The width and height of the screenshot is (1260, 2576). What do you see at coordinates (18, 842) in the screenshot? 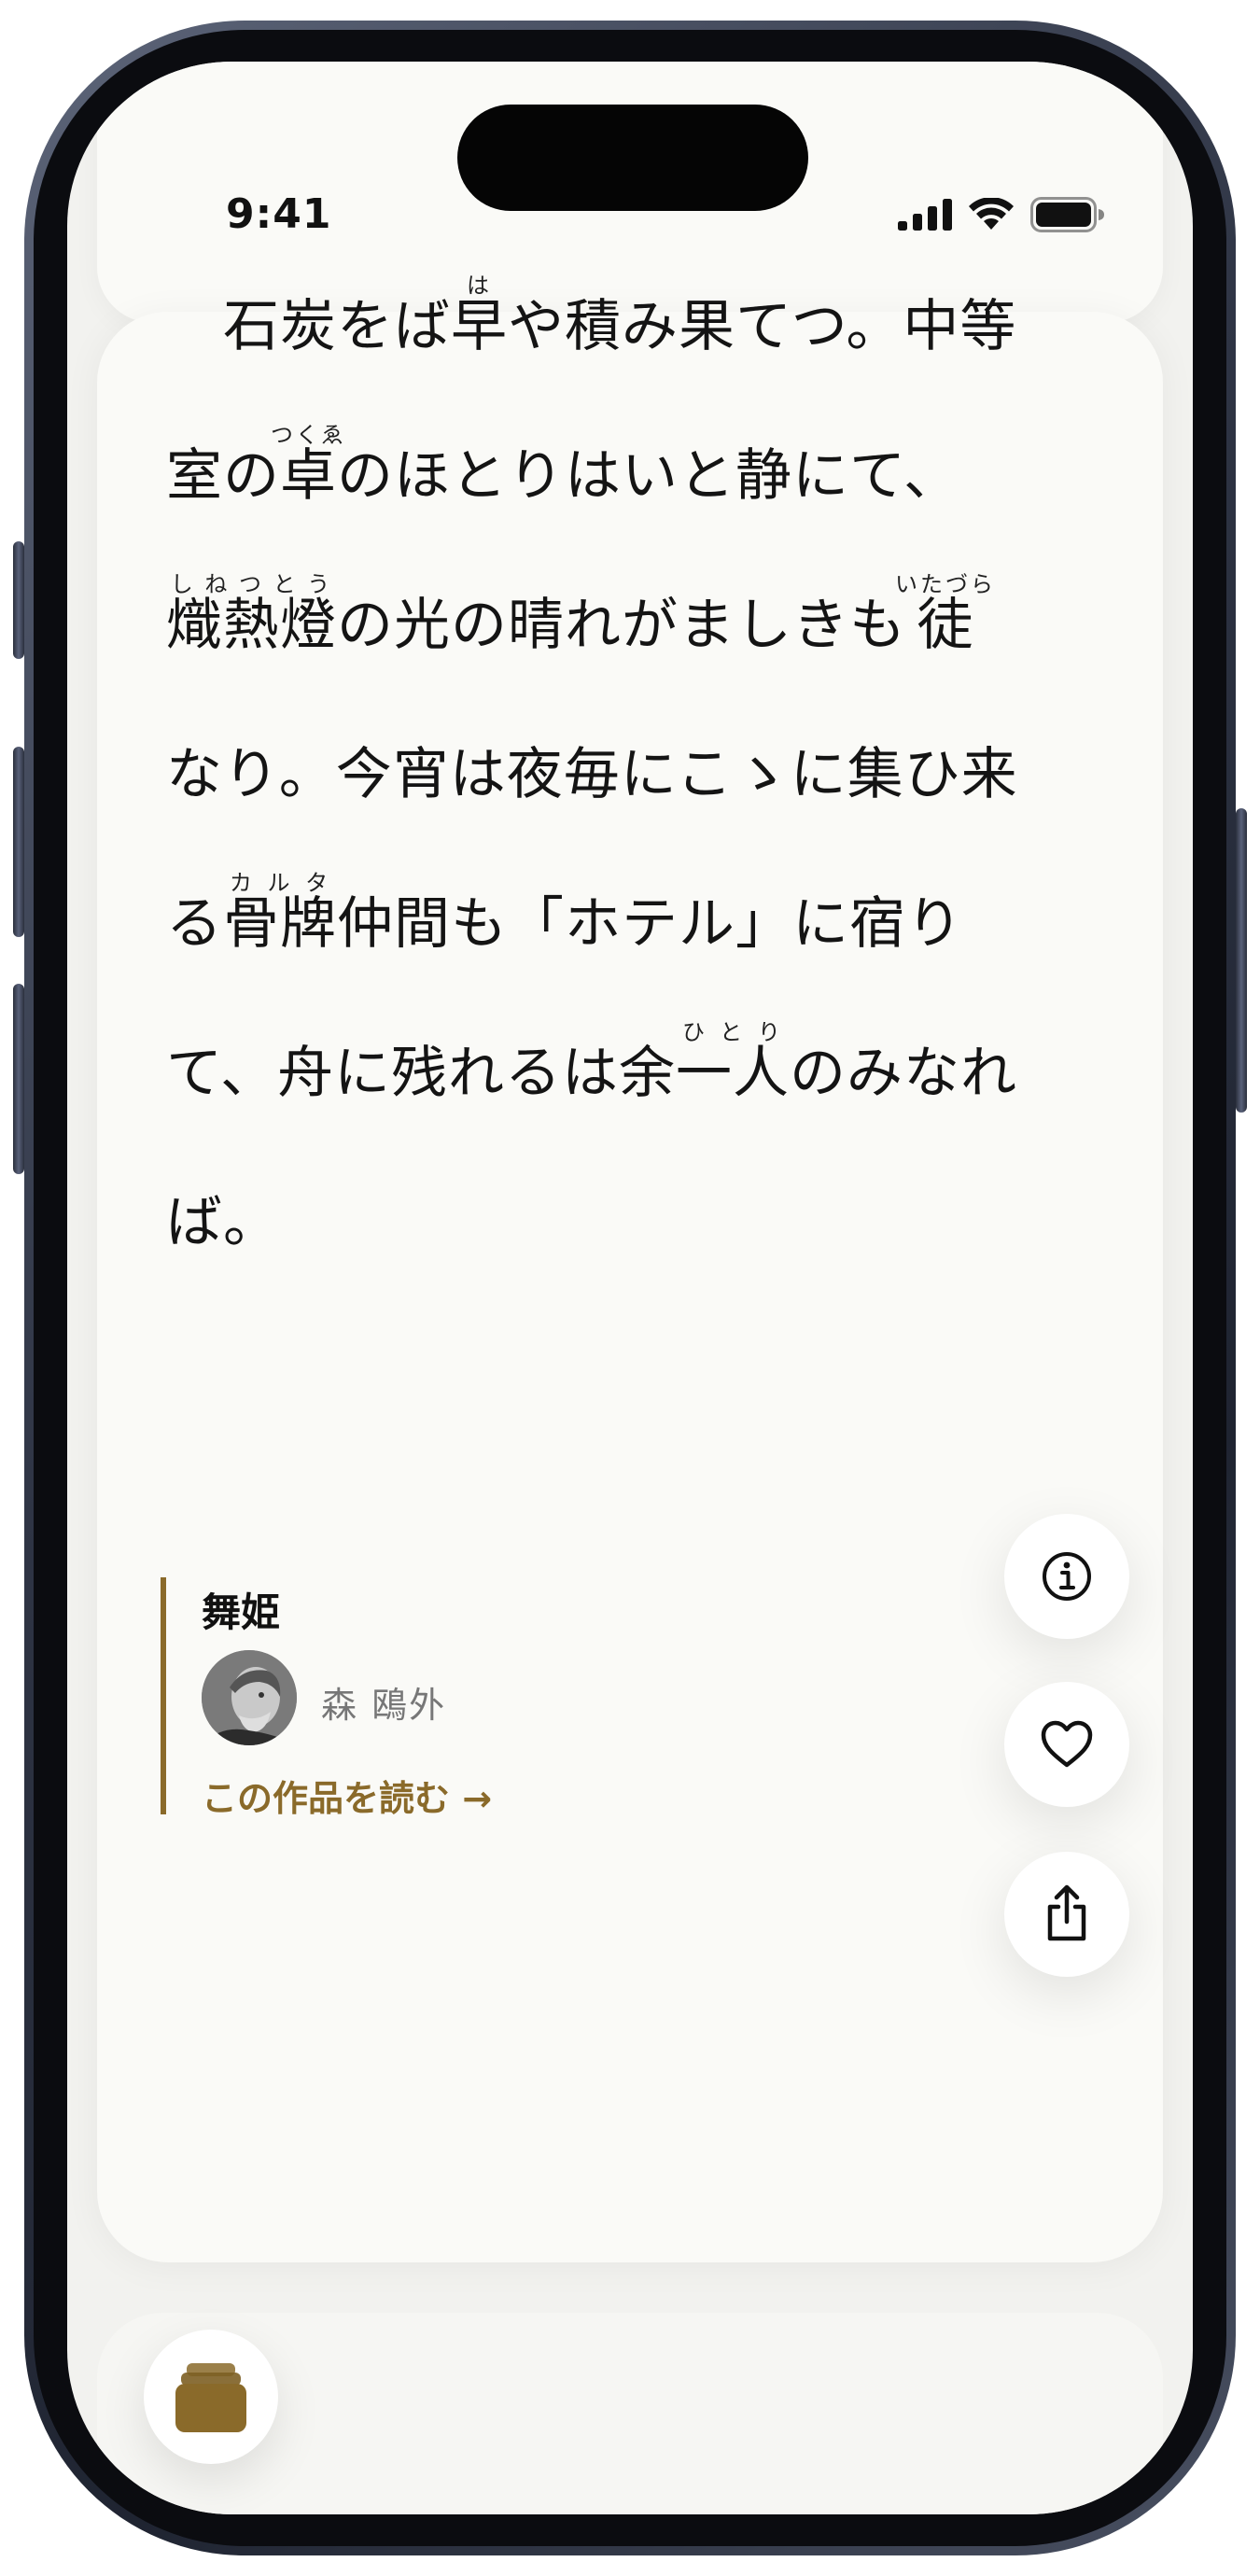
I see `volume-up-button` at bounding box center [18, 842].